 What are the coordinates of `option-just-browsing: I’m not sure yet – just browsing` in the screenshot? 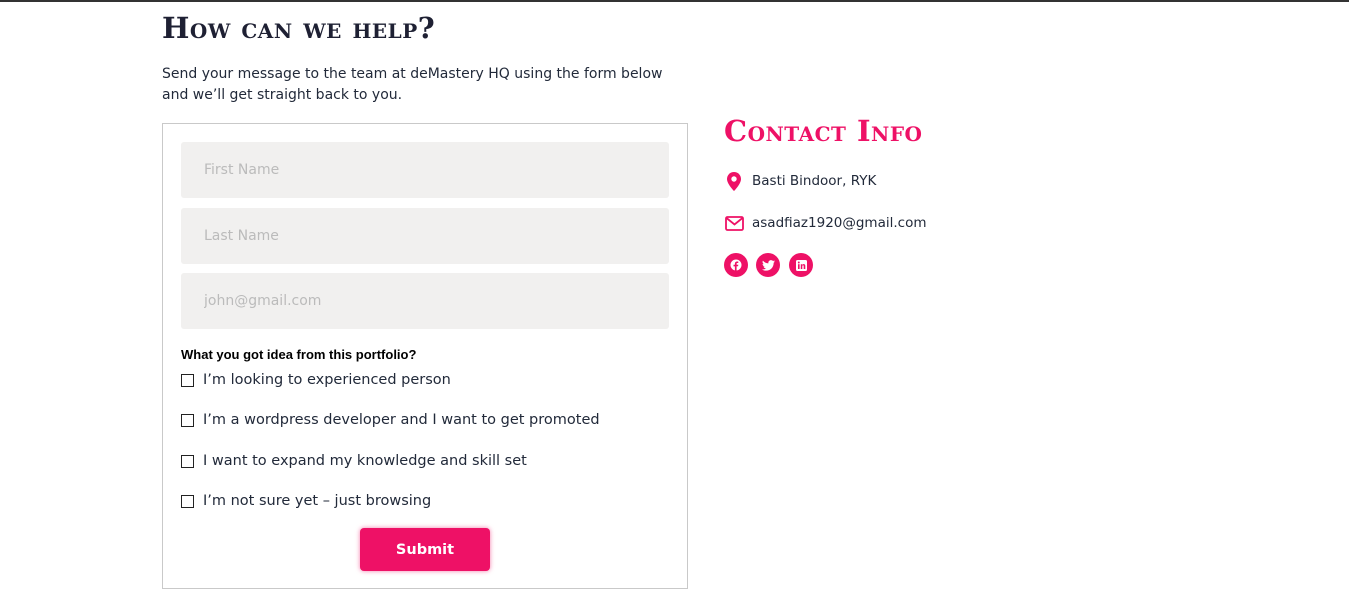 It's located at (306, 501).